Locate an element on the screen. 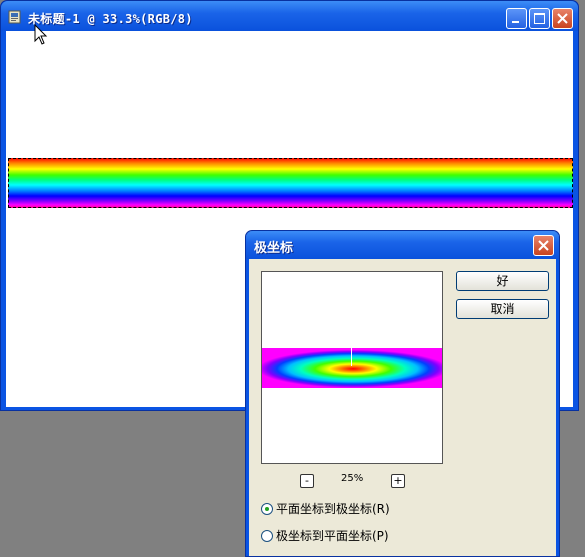  minimize-icon is located at coordinates (515, 22).